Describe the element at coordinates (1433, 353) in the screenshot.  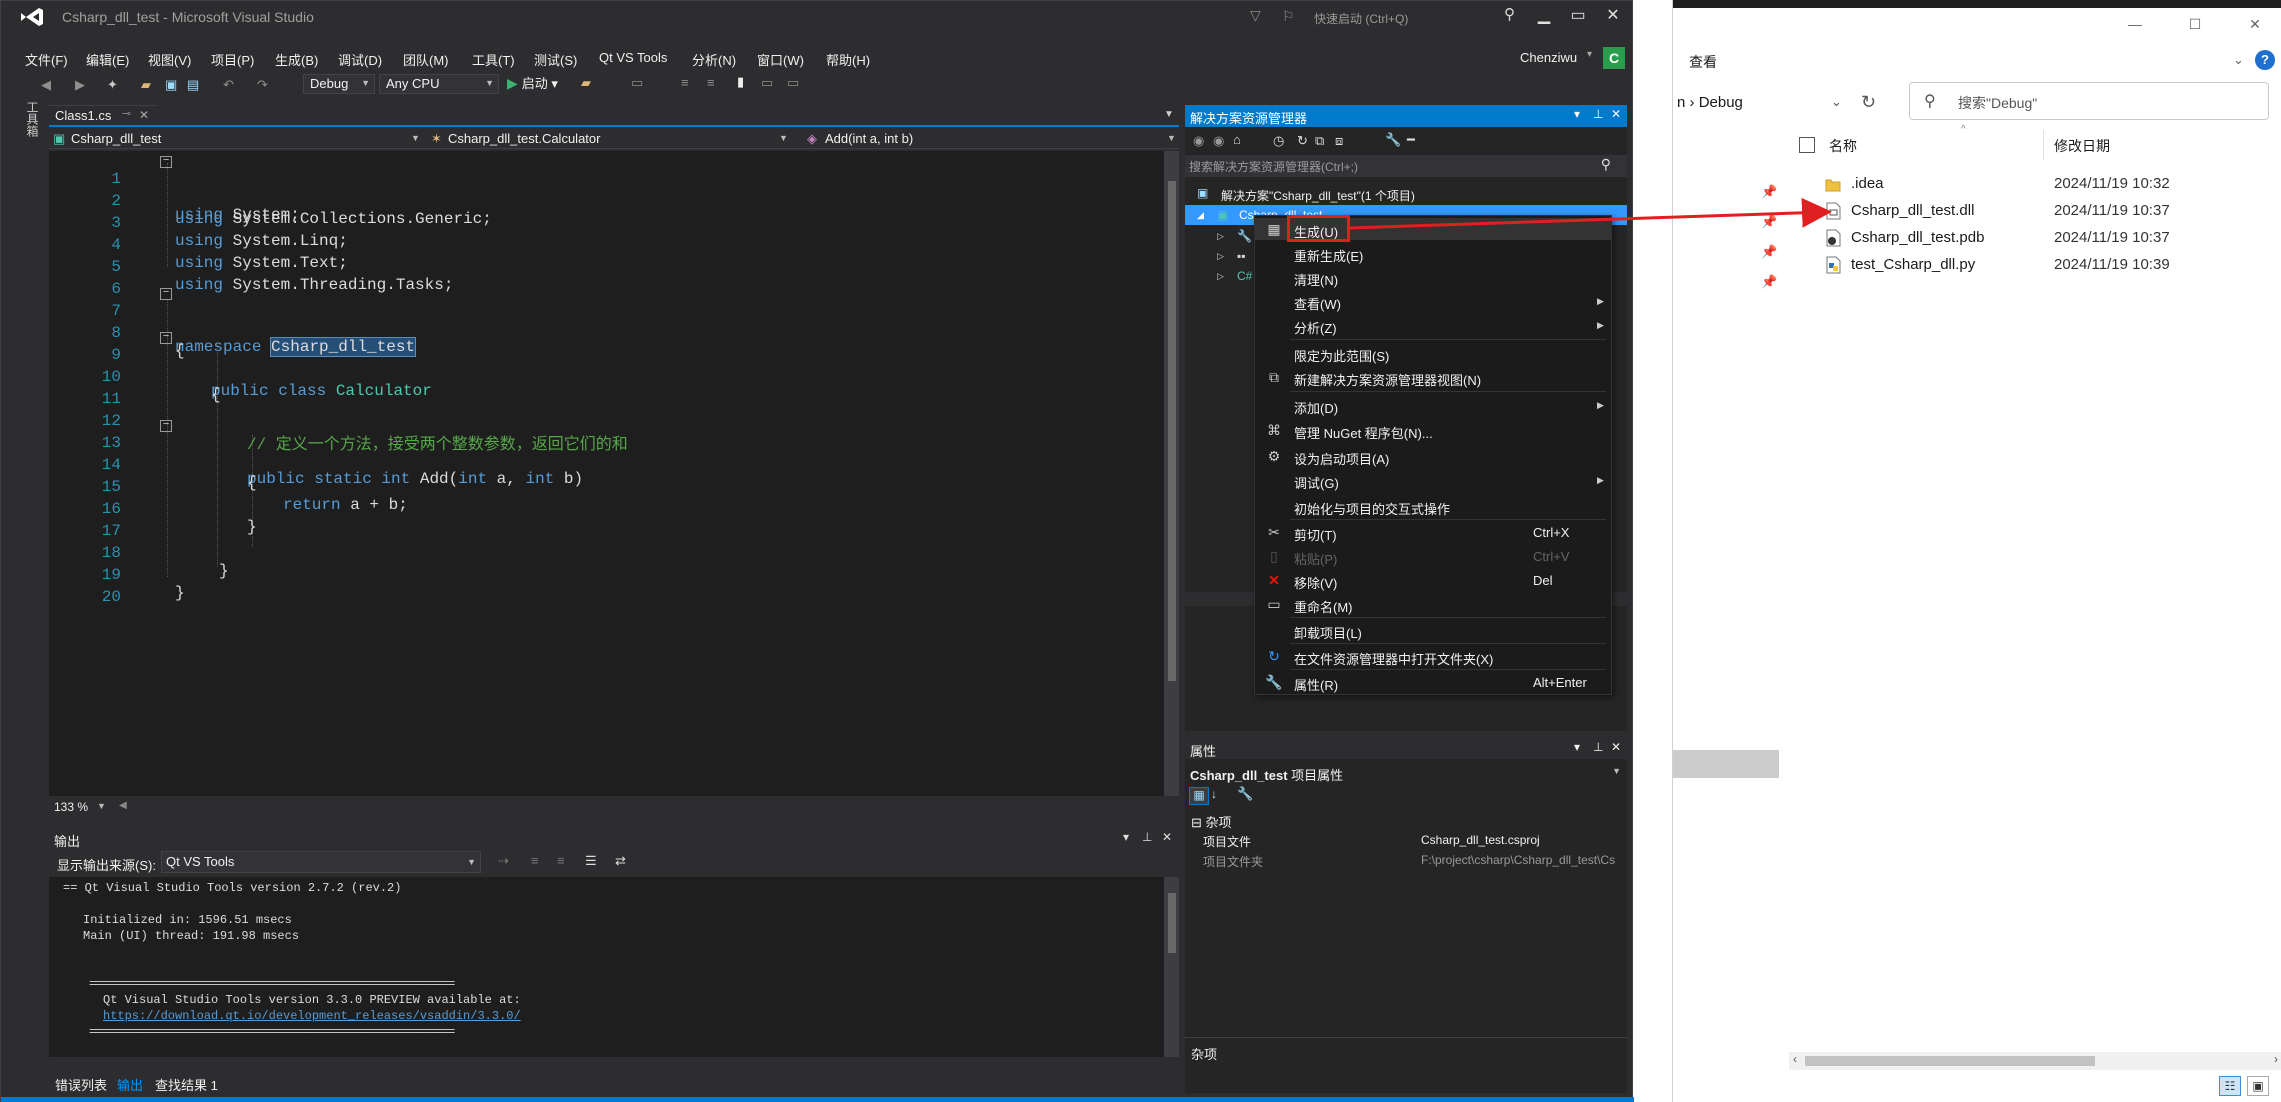
I see `menu-item-scope-to-this: 限定为此范围(S)` at that location.